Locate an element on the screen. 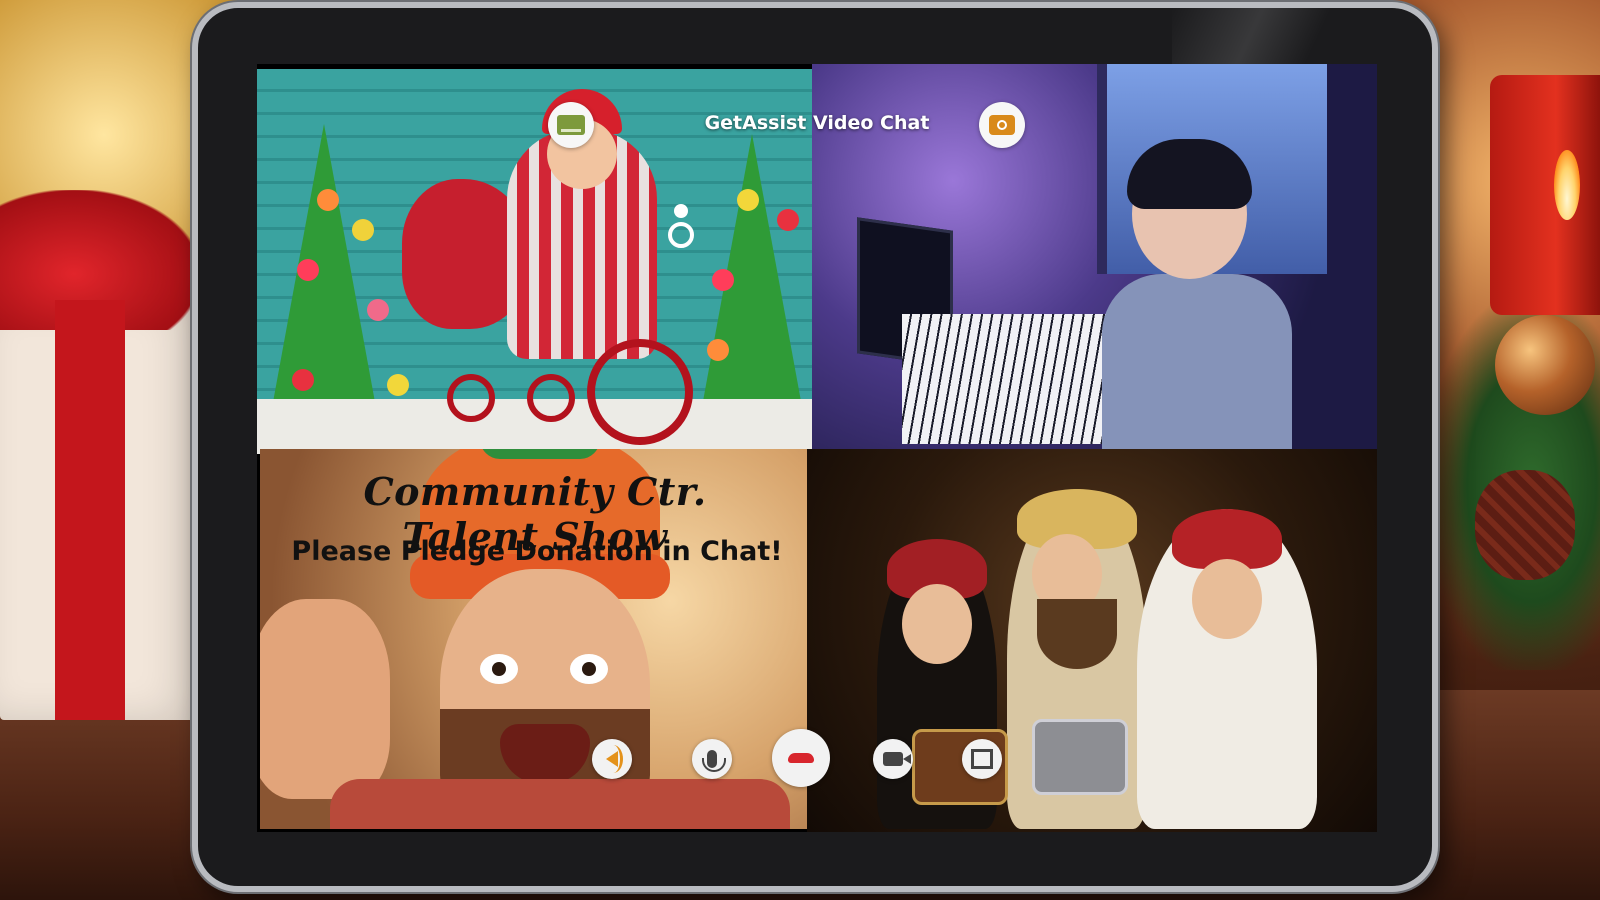 This screenshot has width=1600, height=900. elf-hat-tip is located at coordinates (540, 454).